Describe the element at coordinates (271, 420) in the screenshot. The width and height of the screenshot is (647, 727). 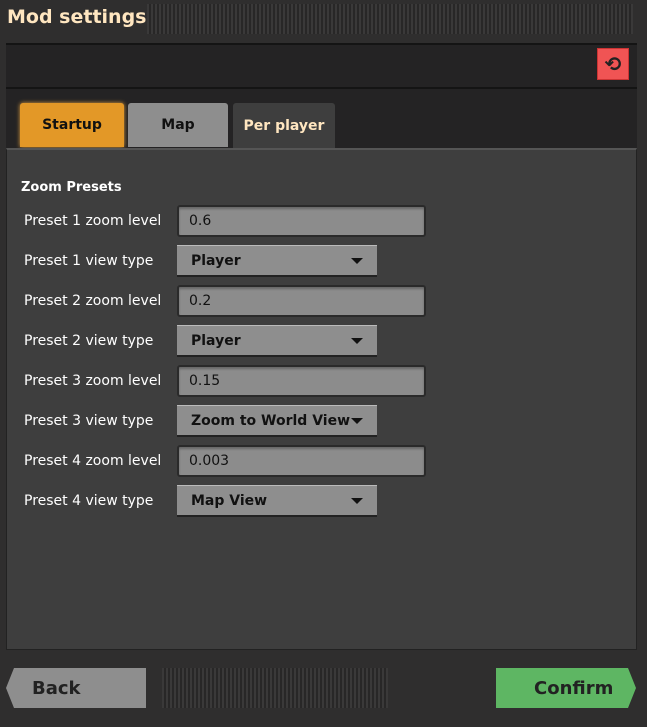
I see `dropdown-value: Zoom to World View` at that location.